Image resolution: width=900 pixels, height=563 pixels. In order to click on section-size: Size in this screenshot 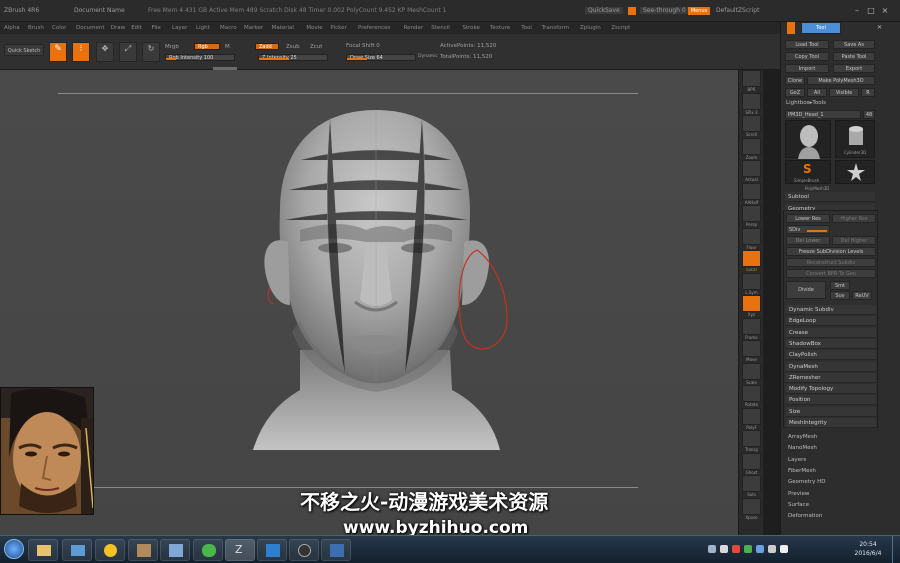, I will do `click(831, 411)`.